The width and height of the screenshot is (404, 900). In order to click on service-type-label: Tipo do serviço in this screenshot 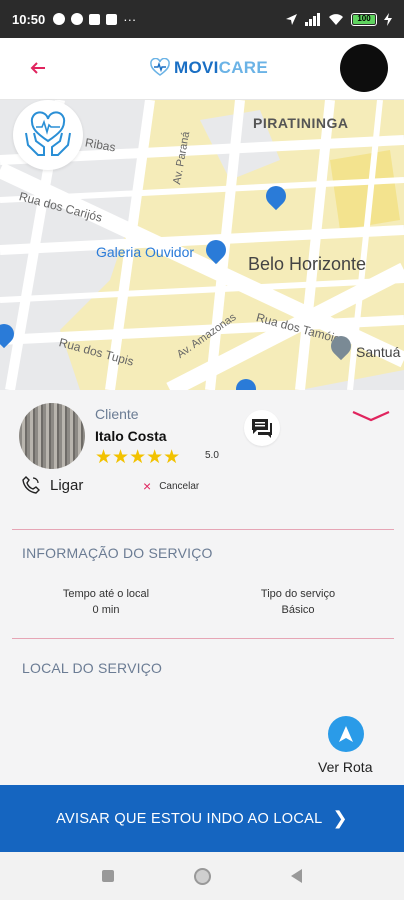, I will do `click(298, 594)`.